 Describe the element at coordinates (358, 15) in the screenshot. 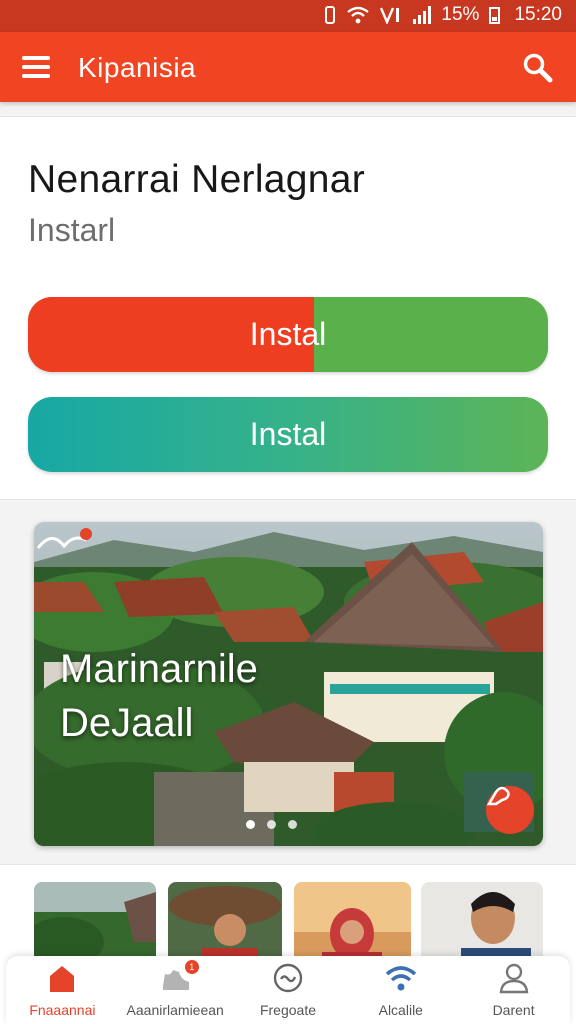

I see `wifi-status-icon` at that location.